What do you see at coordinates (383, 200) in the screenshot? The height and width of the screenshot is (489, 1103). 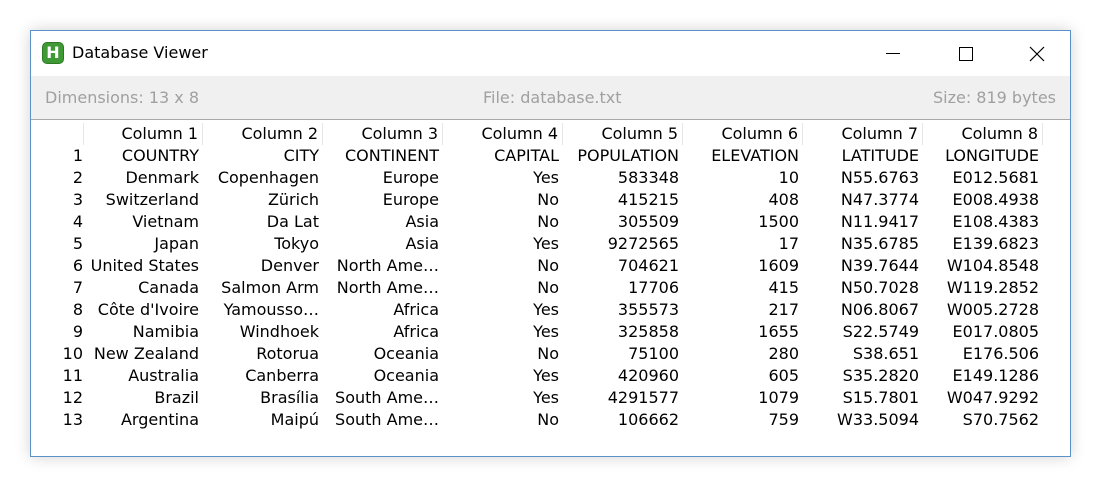 I see `table-cell: Europe` at bounding box center [383, 200].